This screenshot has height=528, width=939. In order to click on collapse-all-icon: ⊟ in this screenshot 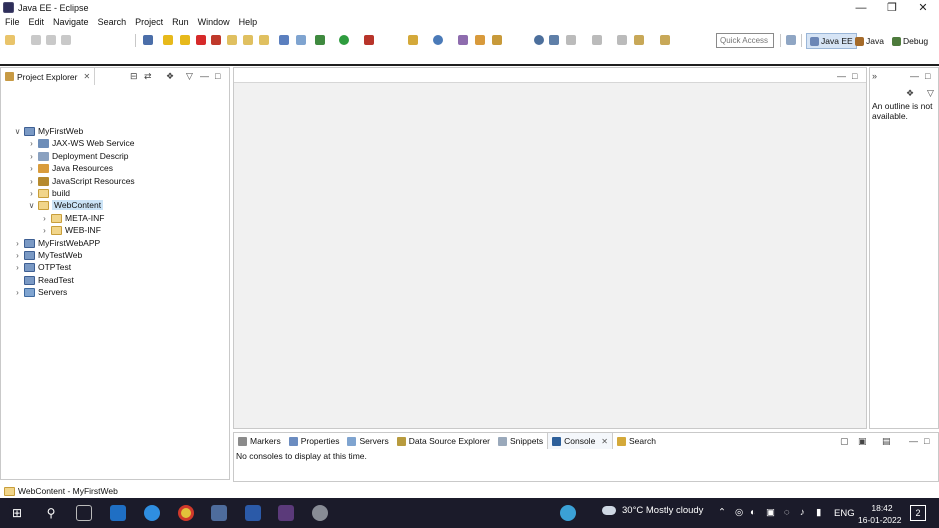, I will do `click(134, 76)`.